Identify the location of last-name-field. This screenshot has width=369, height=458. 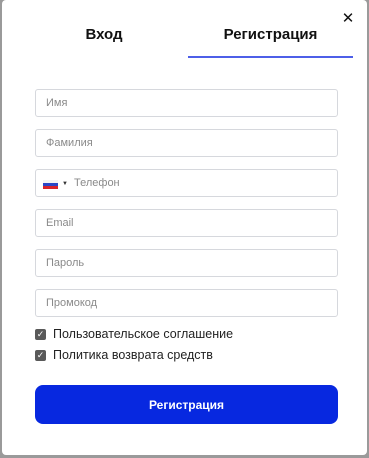
(186, 143).